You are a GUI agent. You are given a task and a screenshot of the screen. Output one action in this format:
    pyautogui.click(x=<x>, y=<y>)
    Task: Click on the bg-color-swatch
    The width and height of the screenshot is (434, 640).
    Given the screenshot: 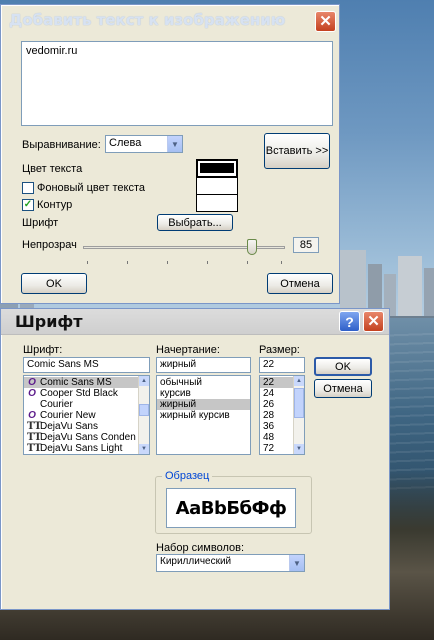 What is the action you would take?
    pyautogui.click(x=217, y=186)
    